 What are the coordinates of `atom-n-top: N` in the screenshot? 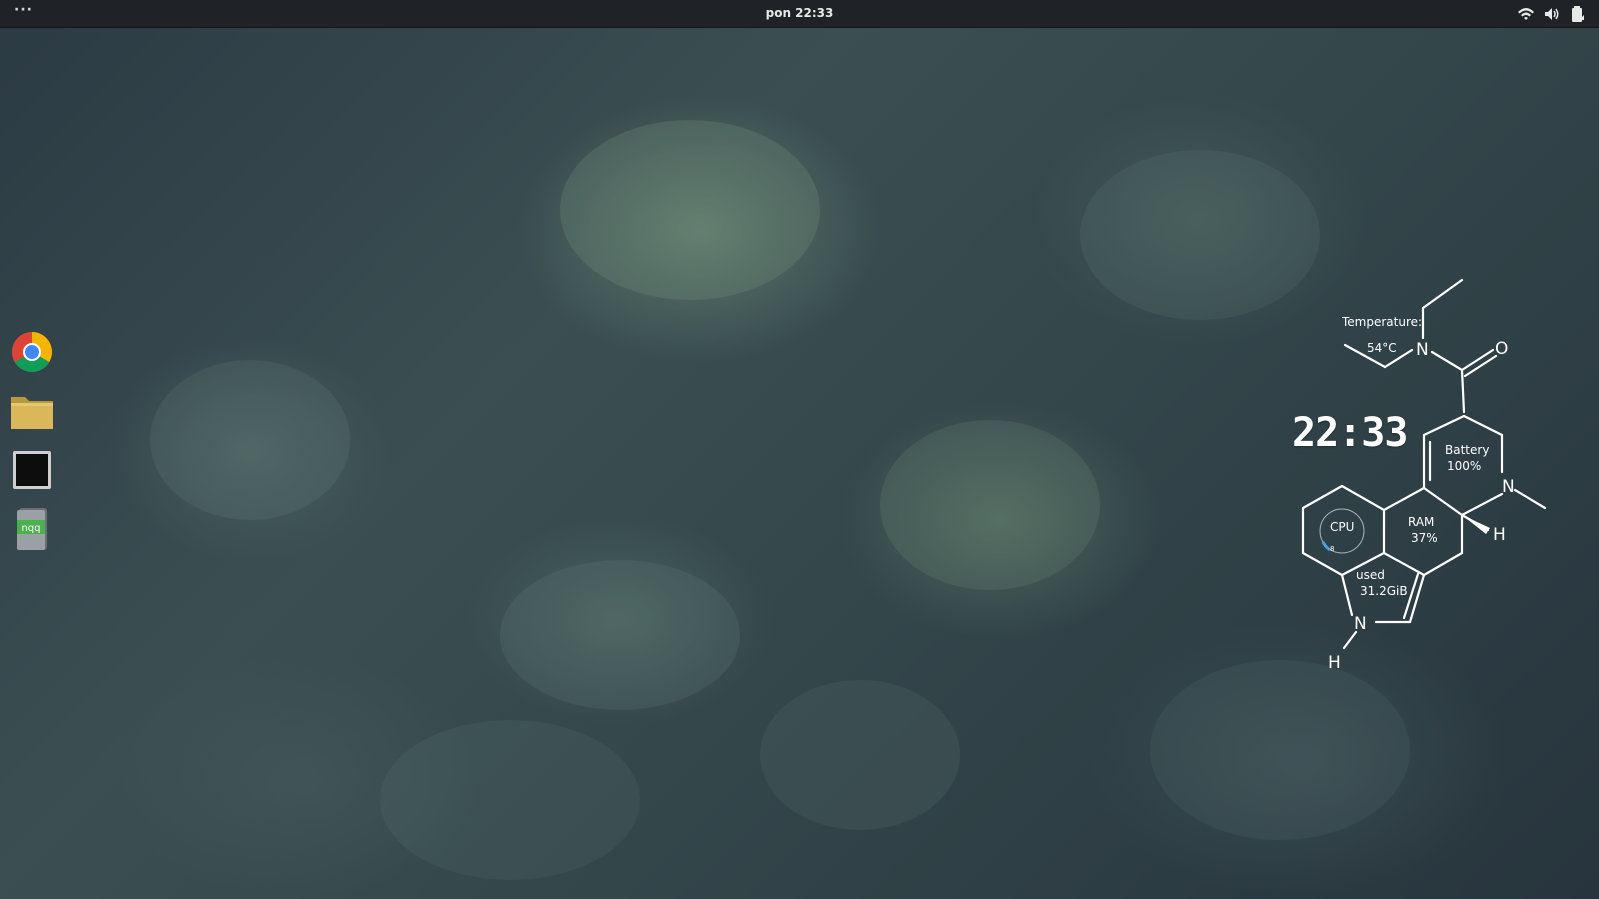 It's located at (1422, 350).